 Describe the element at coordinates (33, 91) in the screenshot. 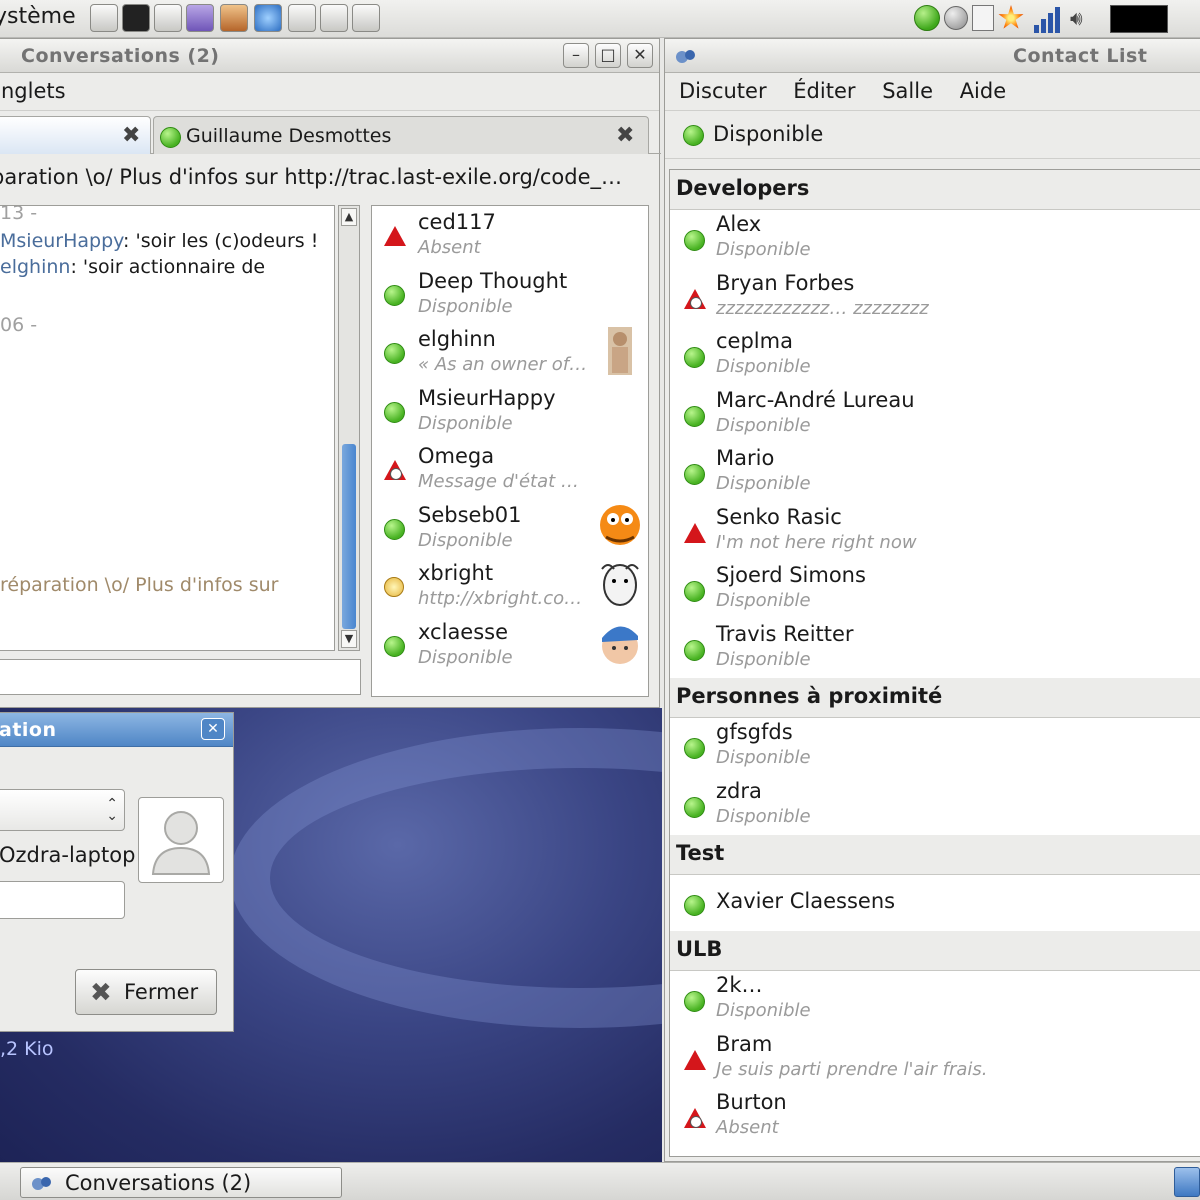

I see `menu-tabs: nglets` at that location.